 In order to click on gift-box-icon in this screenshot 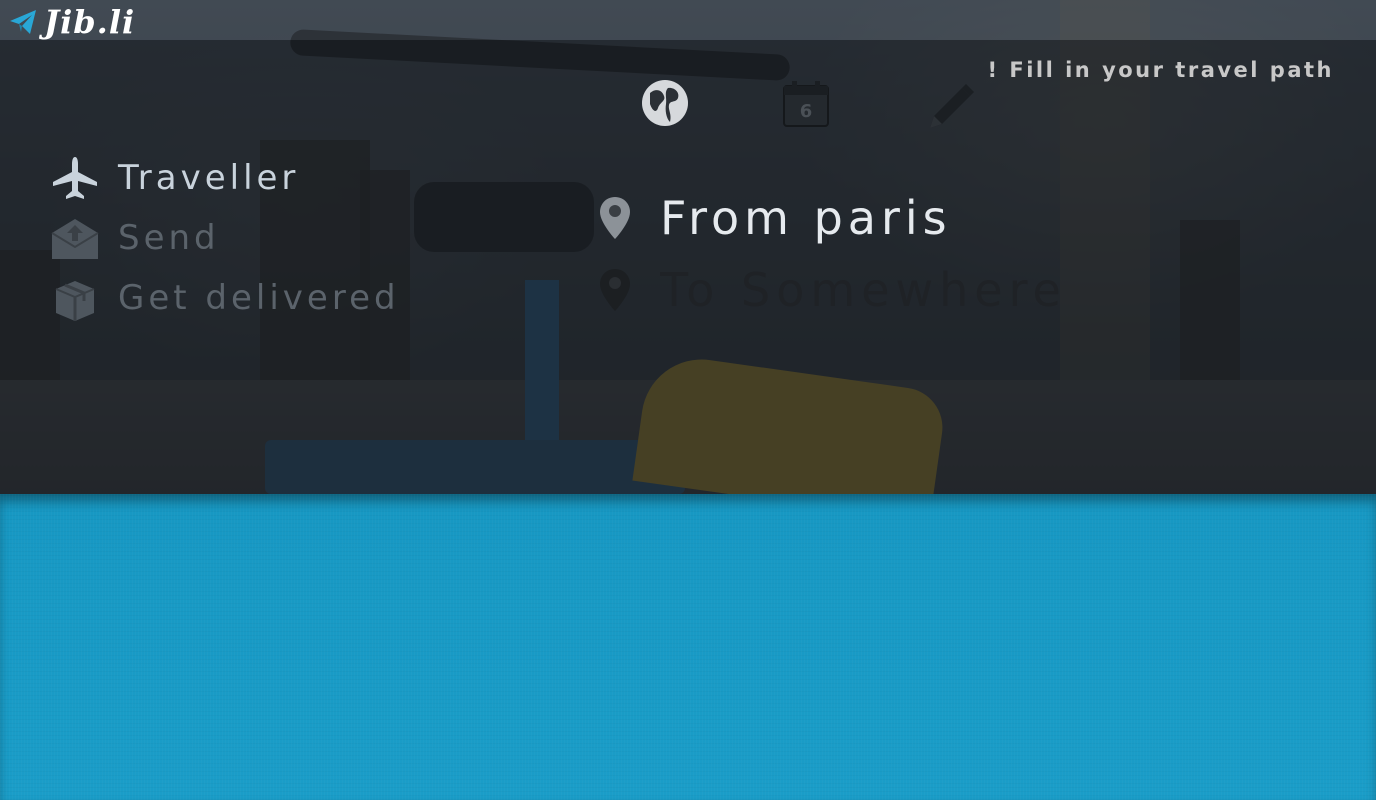, I will do `click(75, 301)`.